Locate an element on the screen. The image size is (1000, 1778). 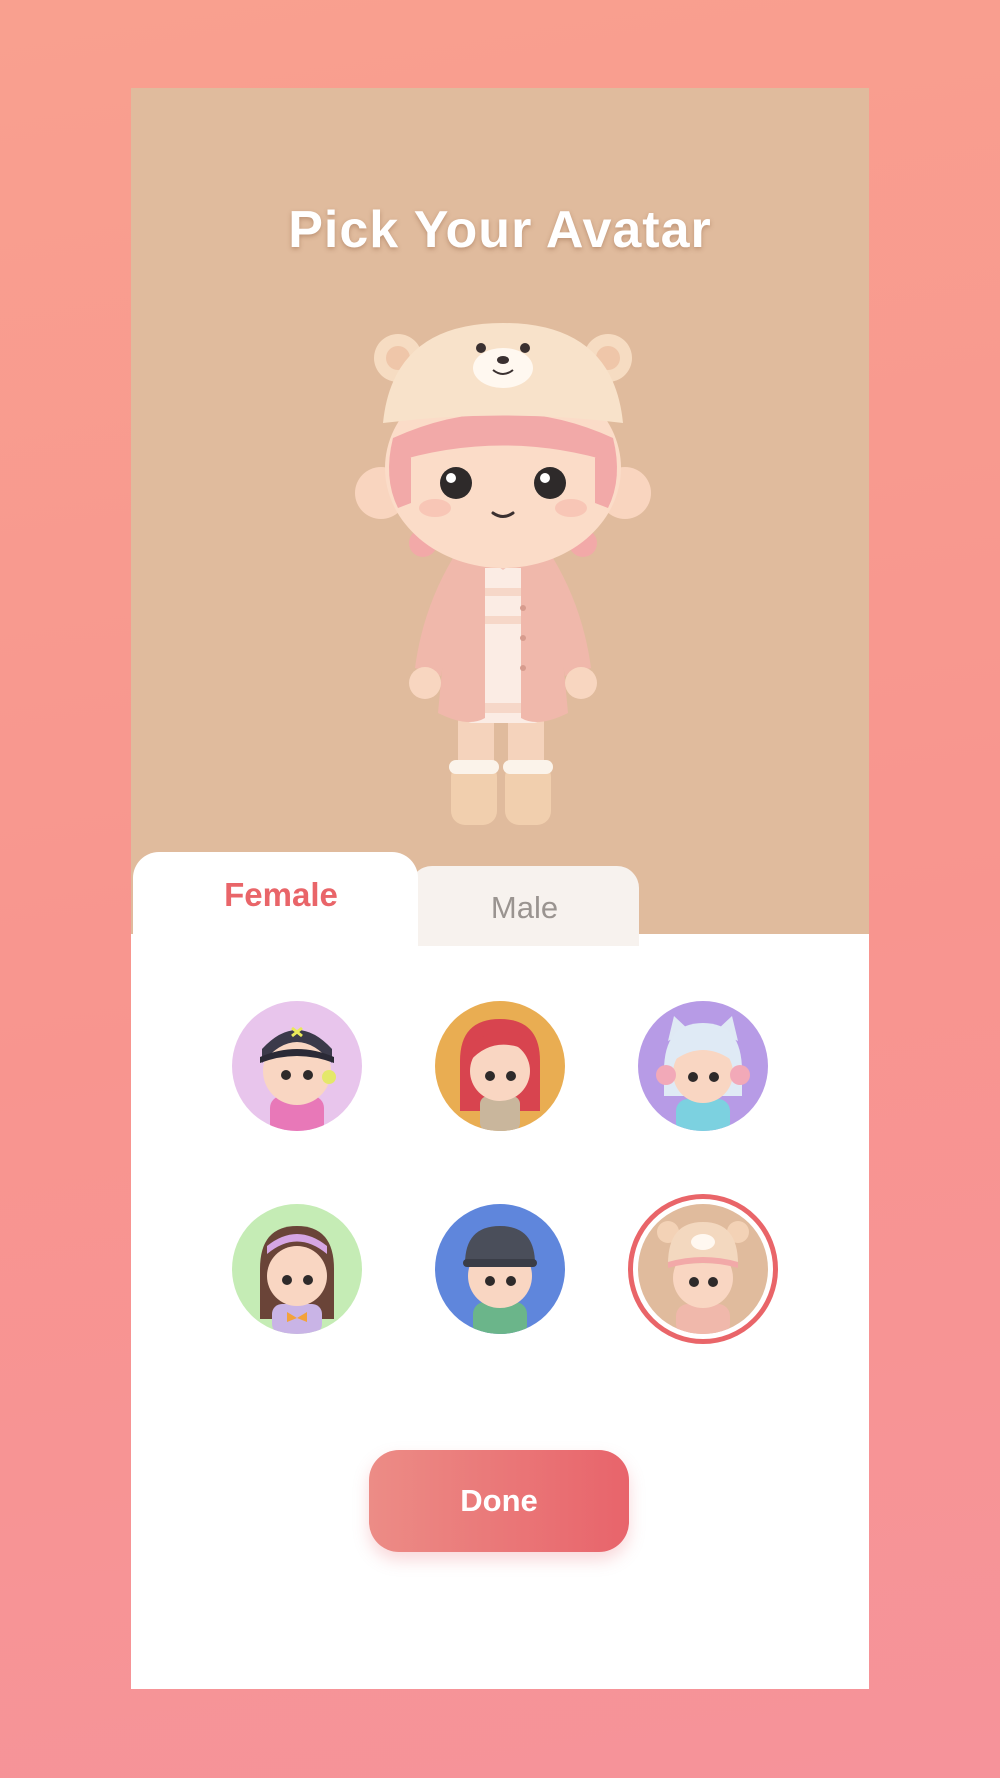
avatar-girl-headband-icon is located at coordinates (297, 1269).